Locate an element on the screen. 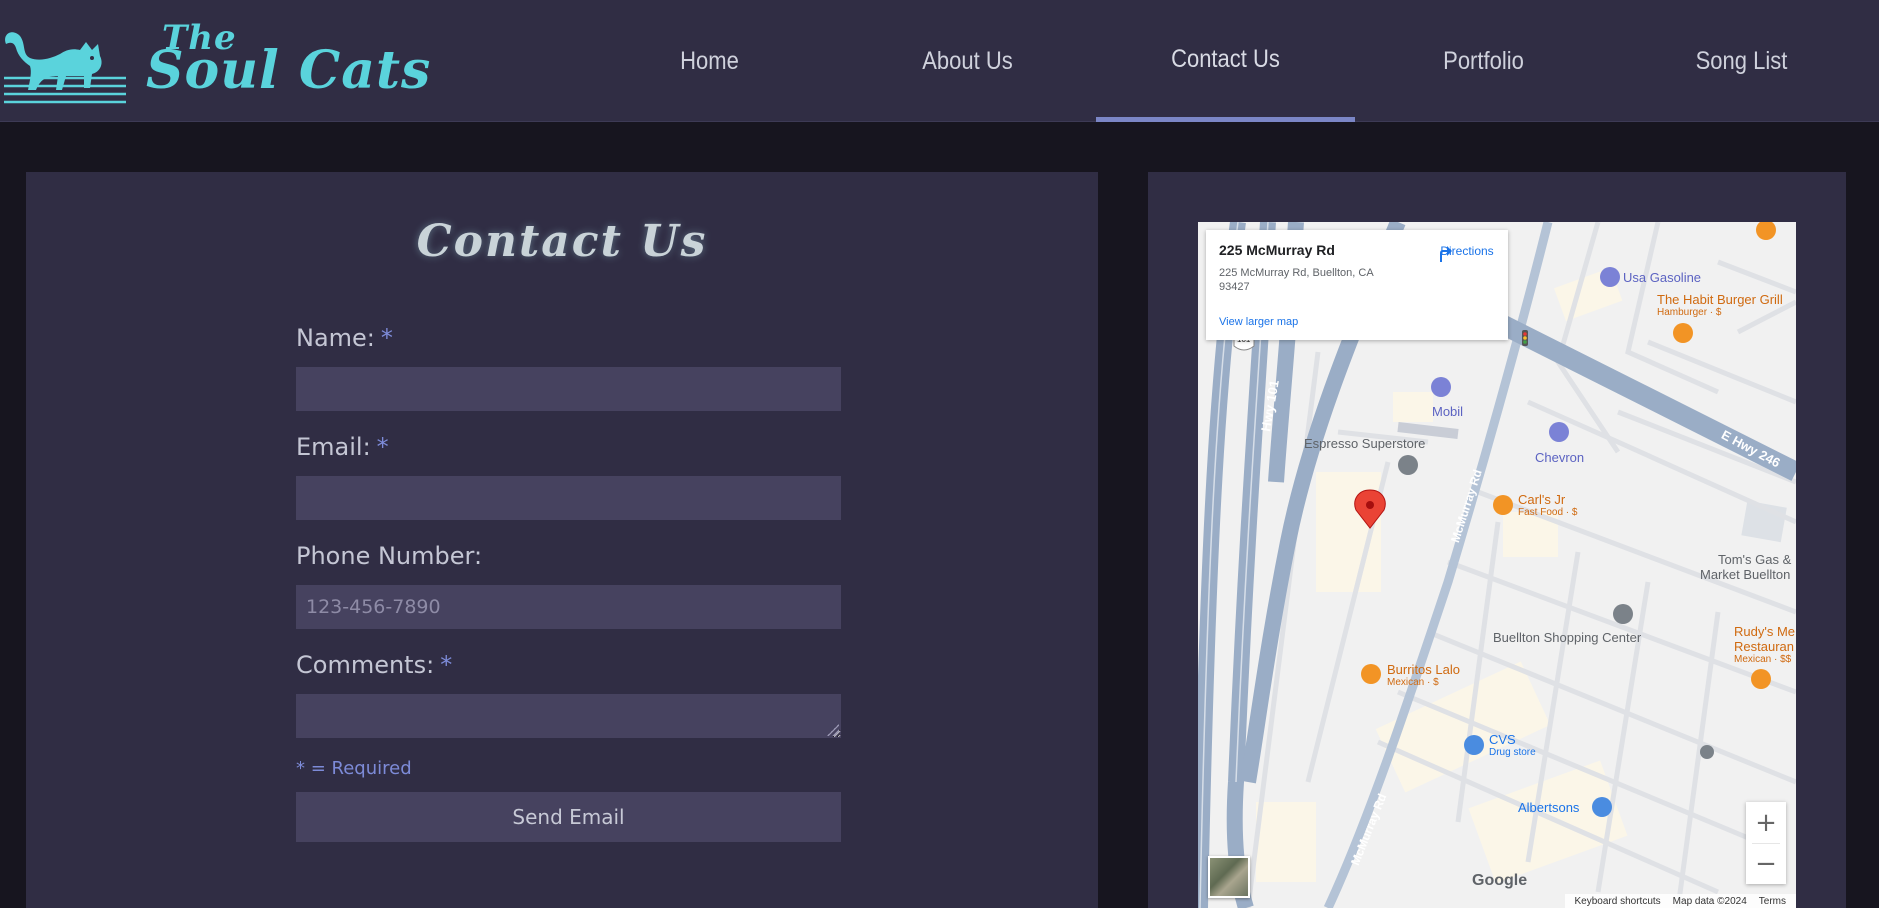  comments-label-text: Comments: is located at coordinates (365, 665).